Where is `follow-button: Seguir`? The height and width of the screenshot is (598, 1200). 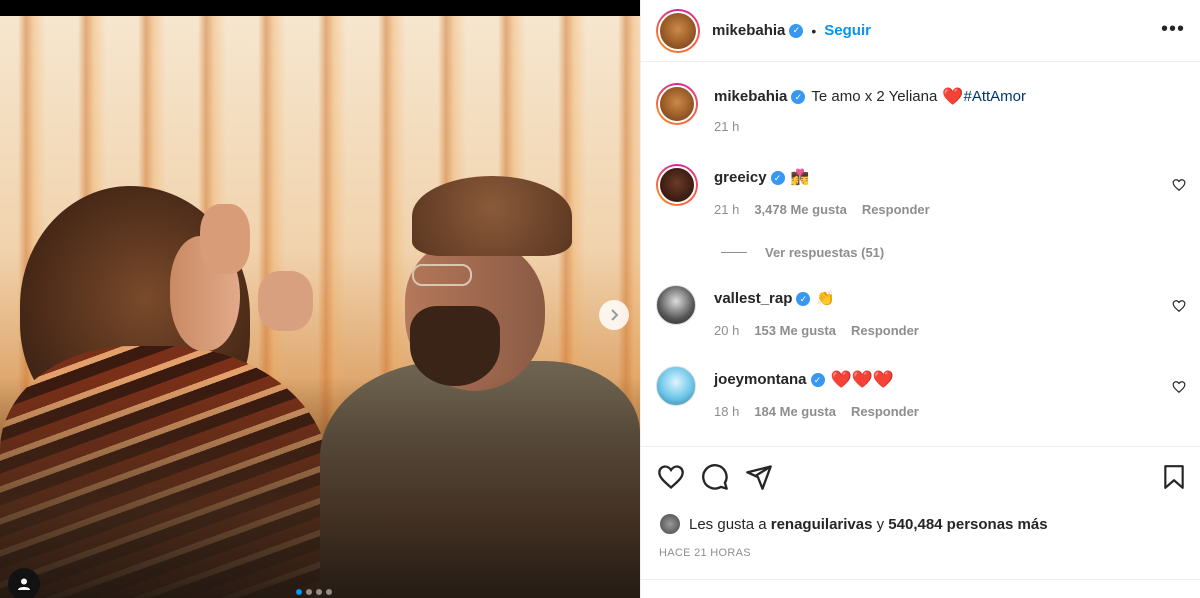 follow-button: Seguir is located at coordinates (847, 30).